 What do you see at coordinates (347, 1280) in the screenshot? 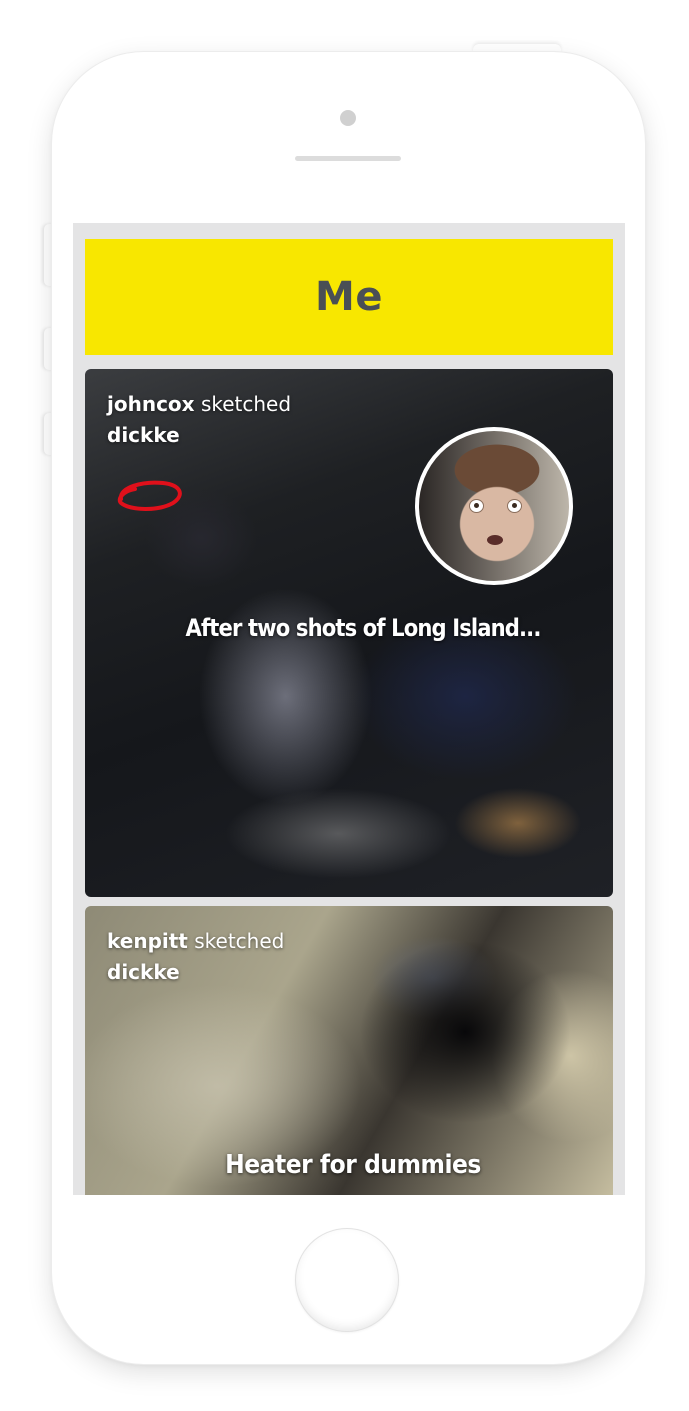
I see `home-button` at bounding box center [347, 1280].